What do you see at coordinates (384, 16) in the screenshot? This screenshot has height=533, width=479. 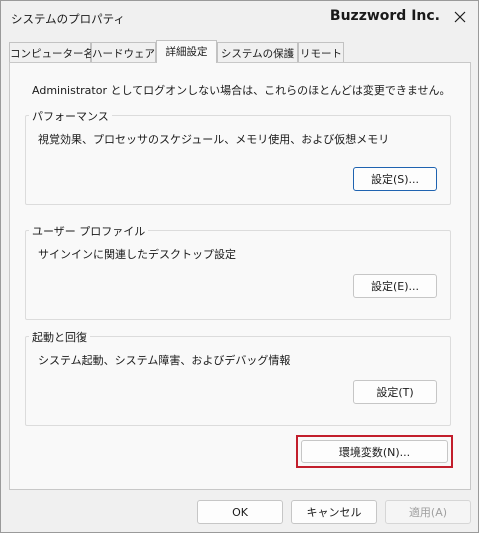 I see `brand-label: Buzzword Inc.` at bounding box center [384, 16].